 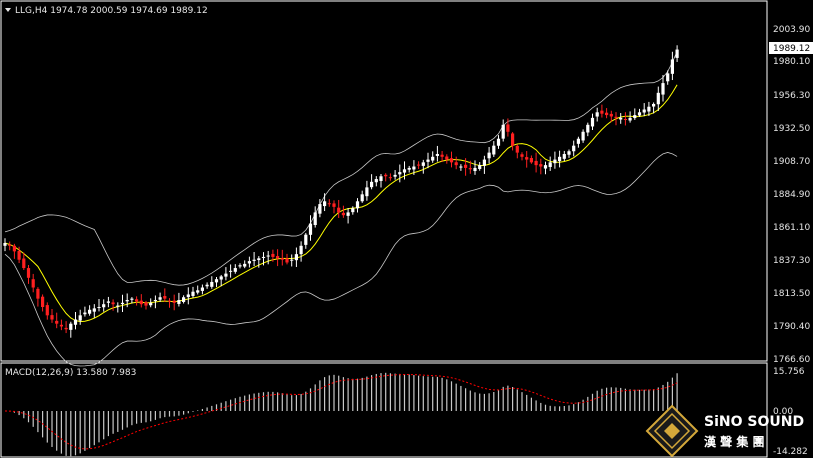 What do you see at coordinates (791, 162) in the screenshot?
I see `price-tick: 1908.70` at bounding box center [791, 162].